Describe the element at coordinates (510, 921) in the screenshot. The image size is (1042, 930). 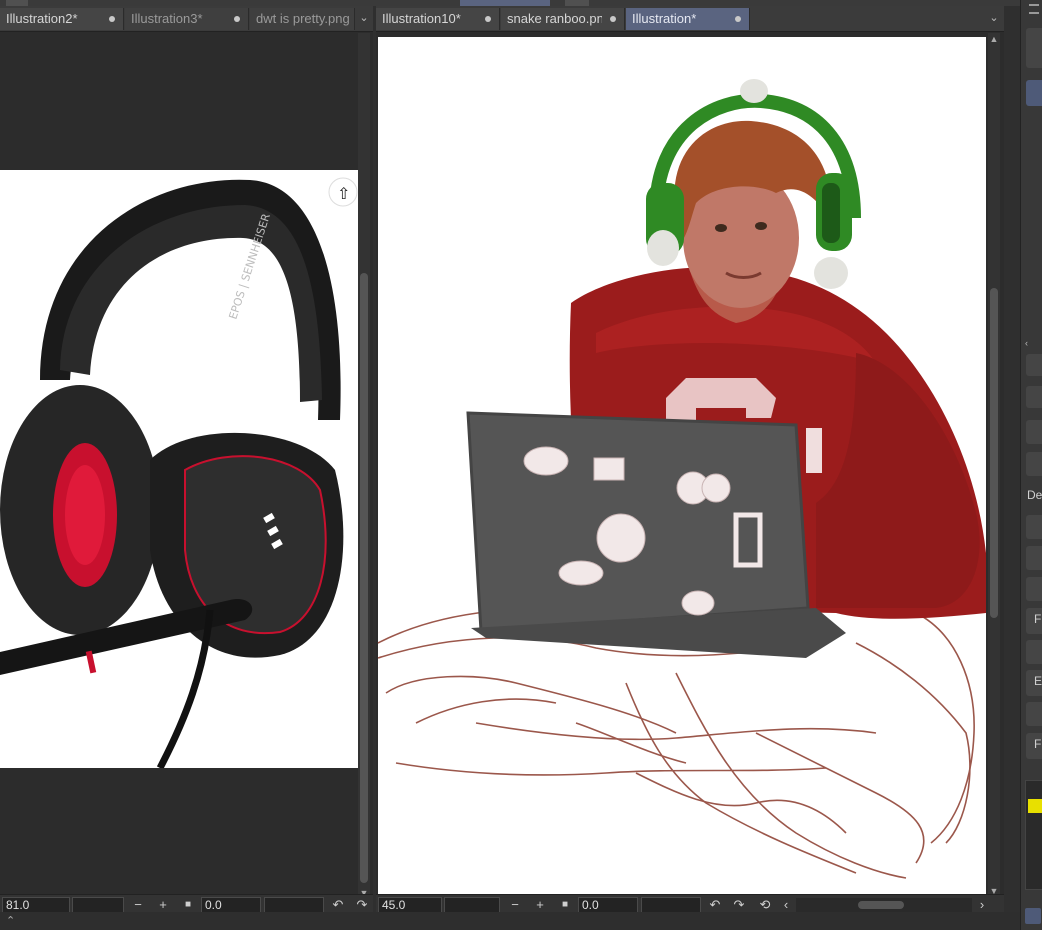
I see `bottom-bar: ⌃` at that location.